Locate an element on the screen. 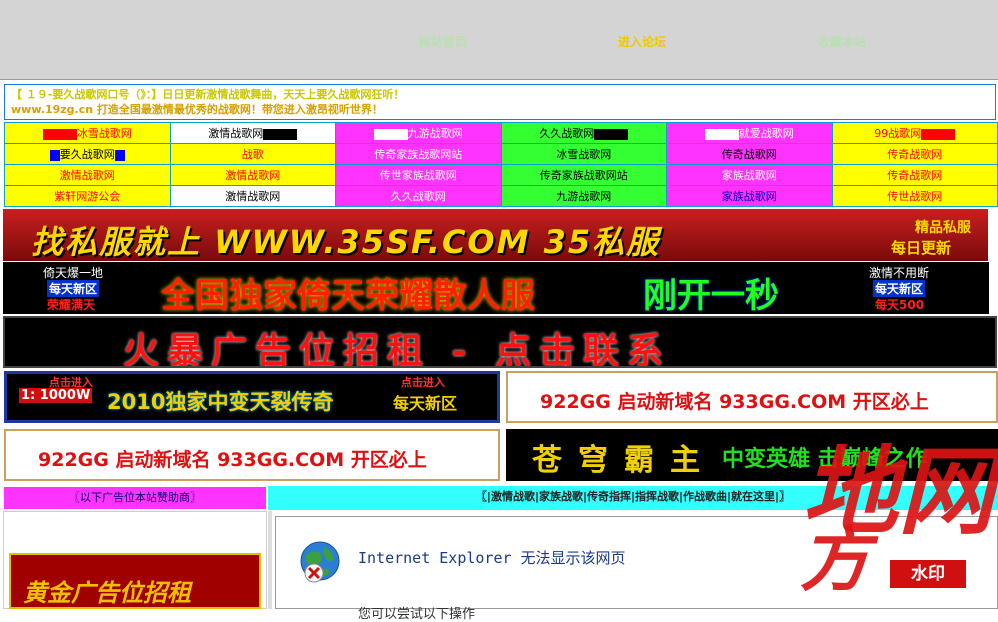 The image size is (998, 622). banner-tianlie-main: 2010独家中变天裂传奇 is located at coordinates (220, 402).